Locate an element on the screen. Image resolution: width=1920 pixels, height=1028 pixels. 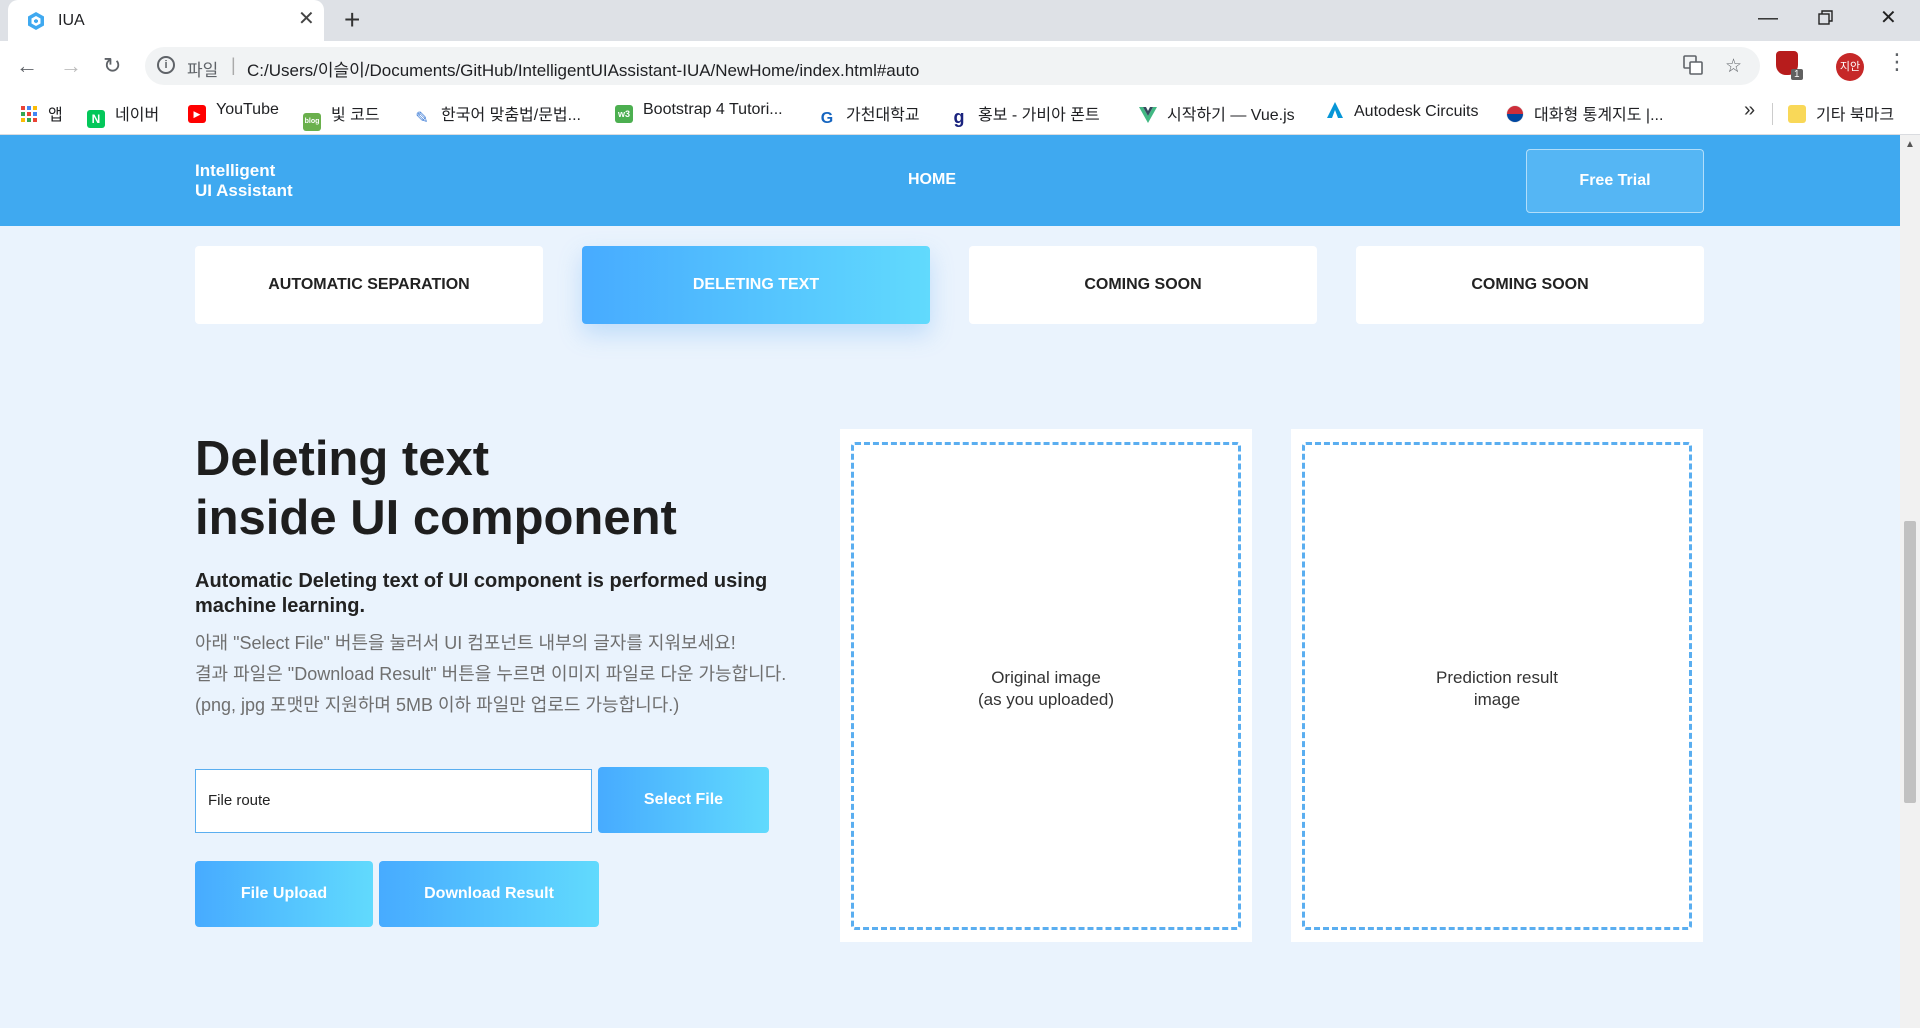
bookmark-blog: blog 빛 코드 is located at coordinates (341, 116).